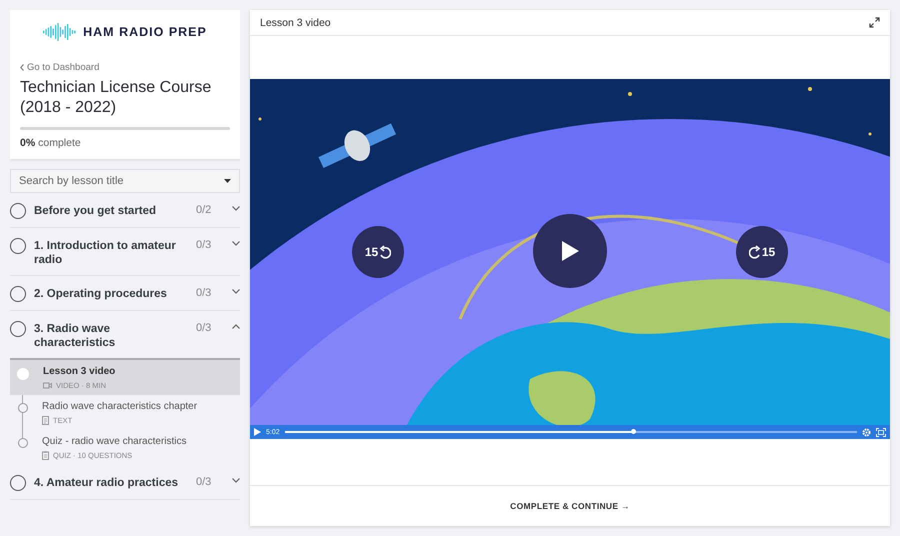 The height and width of the screenshot is (536, 900). What do you see at coordinates (109, 181) in the screenshot?
I see `search-field: Search by lesson title` at bounding box center [109, 181].